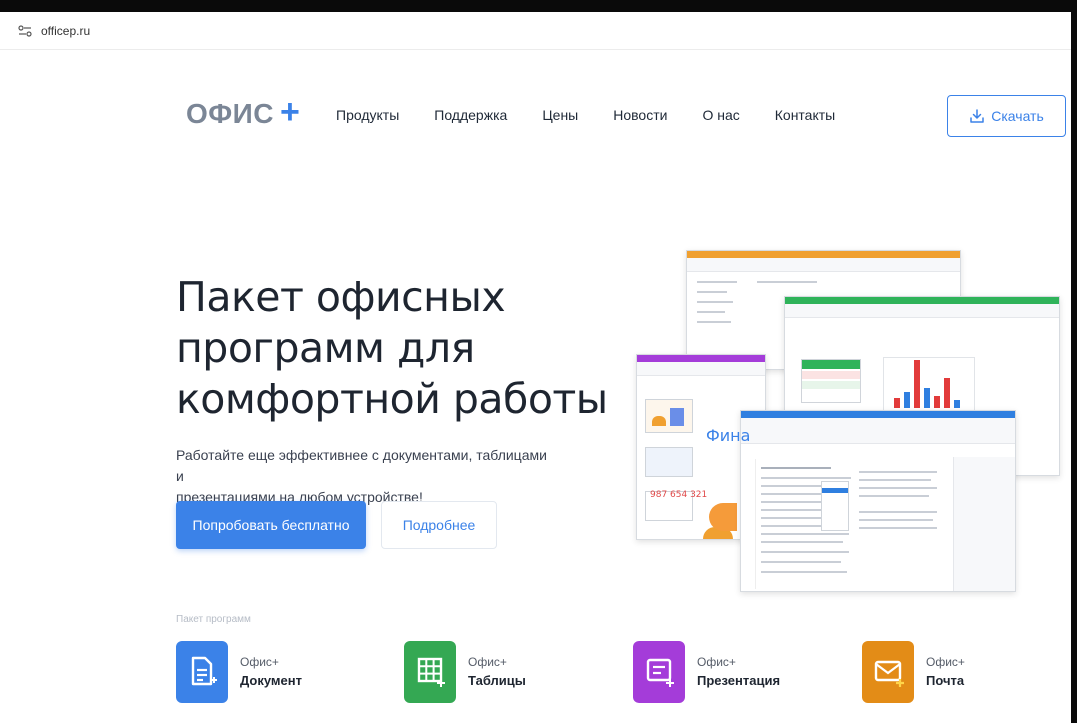  What do you see at coordinates (888, 672) in the screenshot?
I see `mail-icon` at bounding box center [888, 672].